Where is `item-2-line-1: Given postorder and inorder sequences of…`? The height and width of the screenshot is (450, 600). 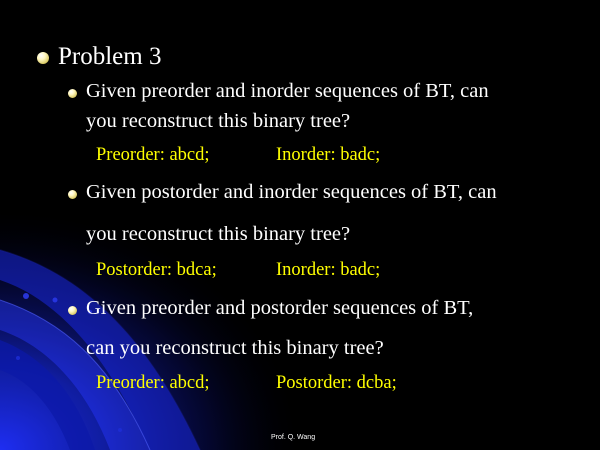 item-2-line-1: Given postorder and inorder sequences of… is located at coordinates (291, 192).